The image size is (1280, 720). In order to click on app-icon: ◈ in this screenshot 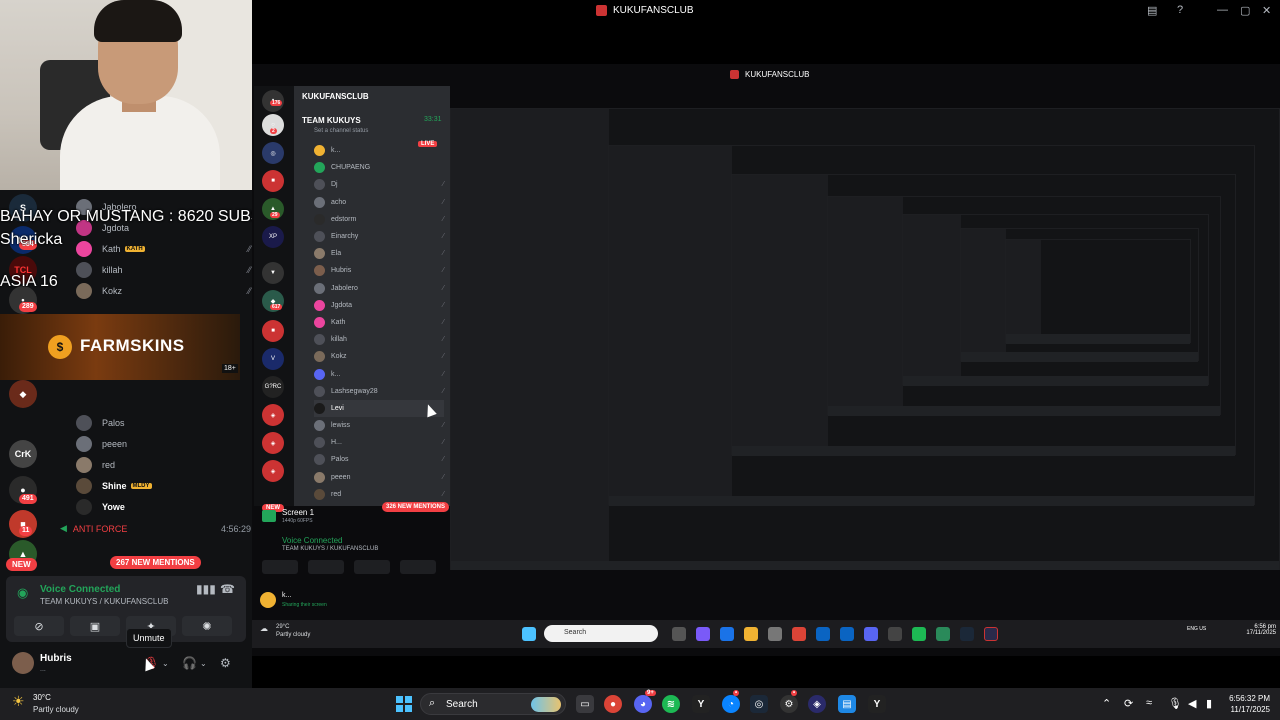, I will do `click(817, 704)`.